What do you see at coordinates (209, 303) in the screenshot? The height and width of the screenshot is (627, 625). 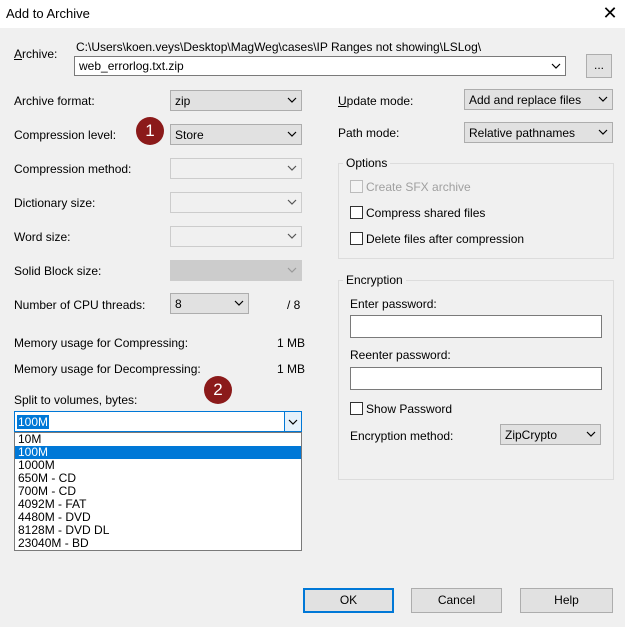 I see `cpu-threads-select: 8` at bounding box center [209, 303].